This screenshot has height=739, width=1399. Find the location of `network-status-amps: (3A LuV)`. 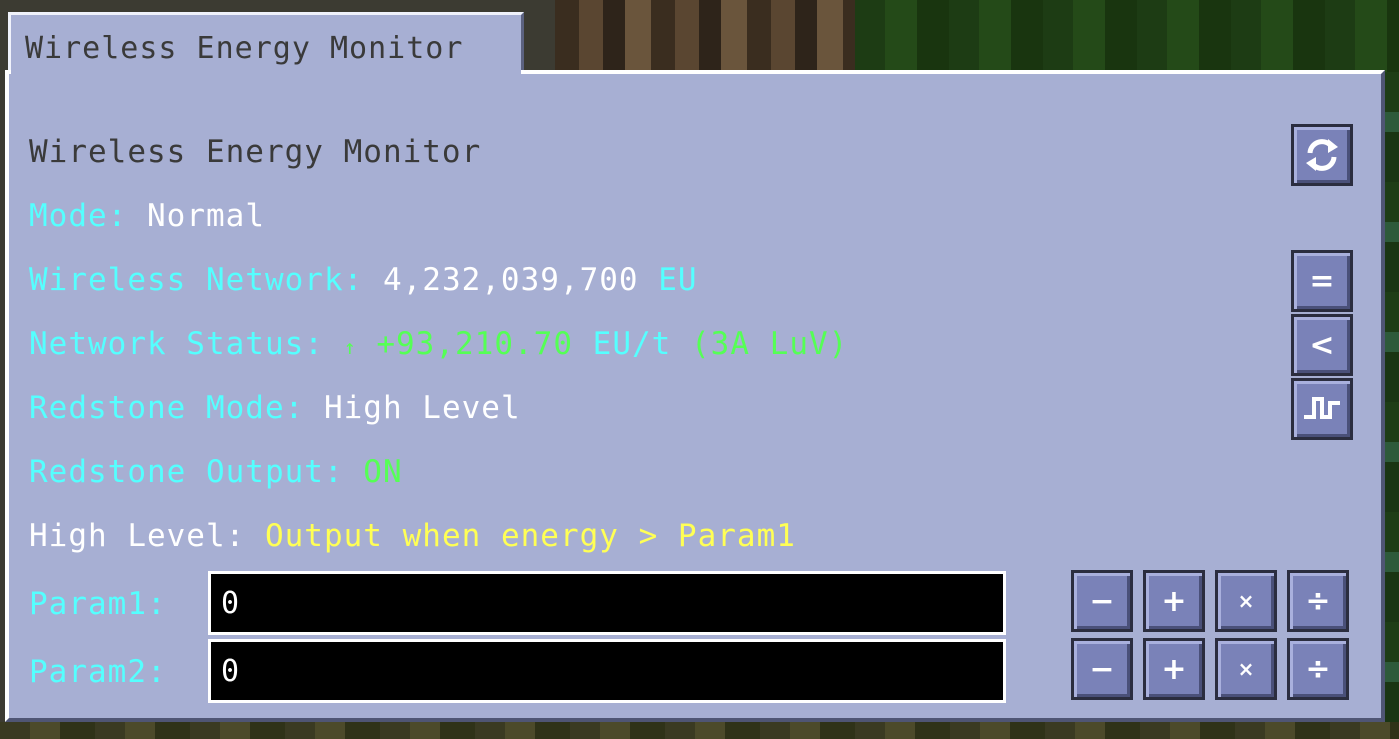

network-status-amps: (3A LuV) is located at coordinates (770, 344).